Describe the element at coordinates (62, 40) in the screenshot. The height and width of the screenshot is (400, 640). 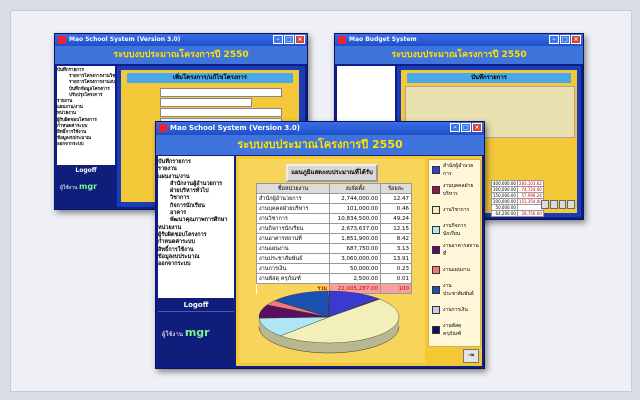
I see `app-icon` at that location.